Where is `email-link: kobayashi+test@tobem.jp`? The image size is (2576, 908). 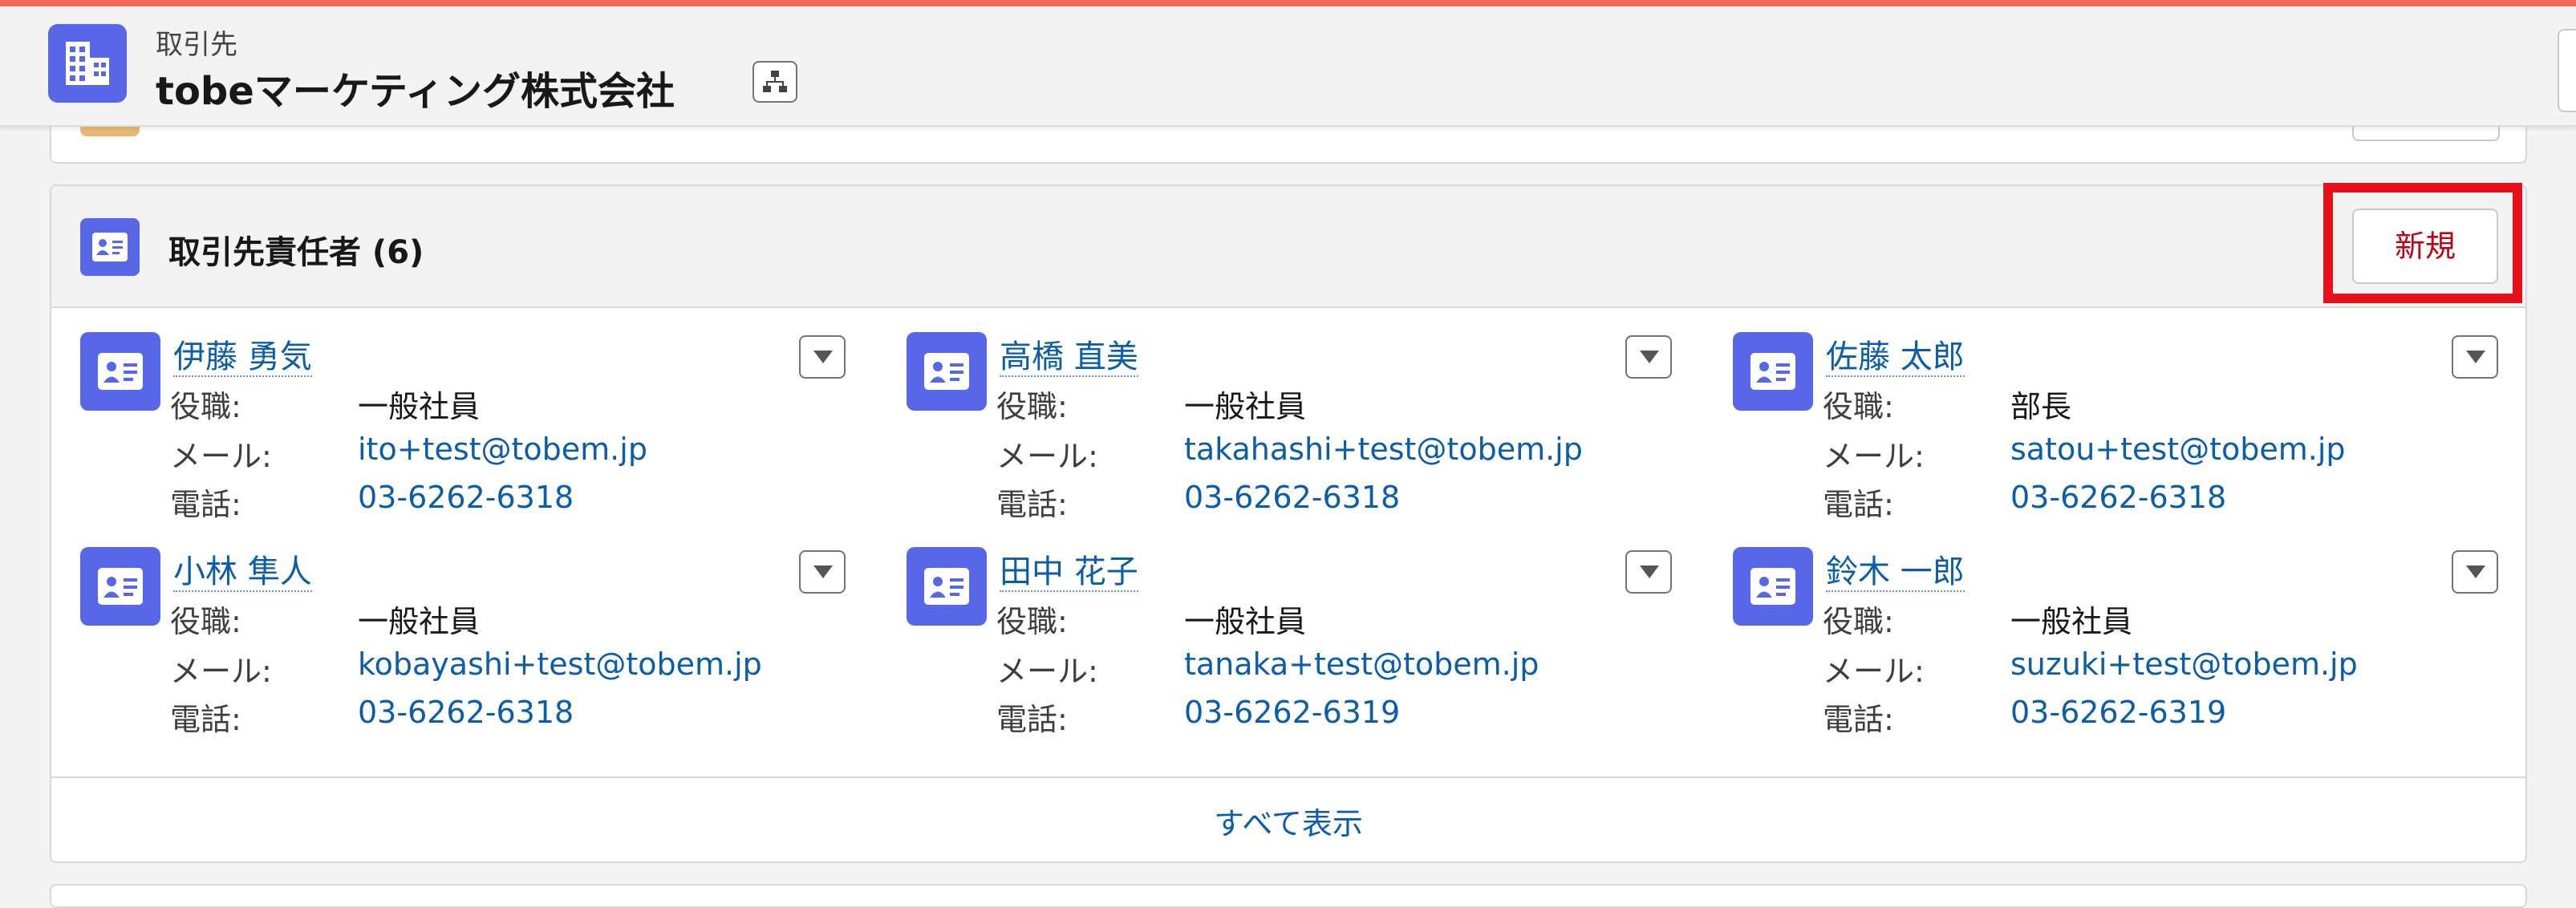
email-link: kobayashi+test@tobem.jp is located at coordinates (560, 664).